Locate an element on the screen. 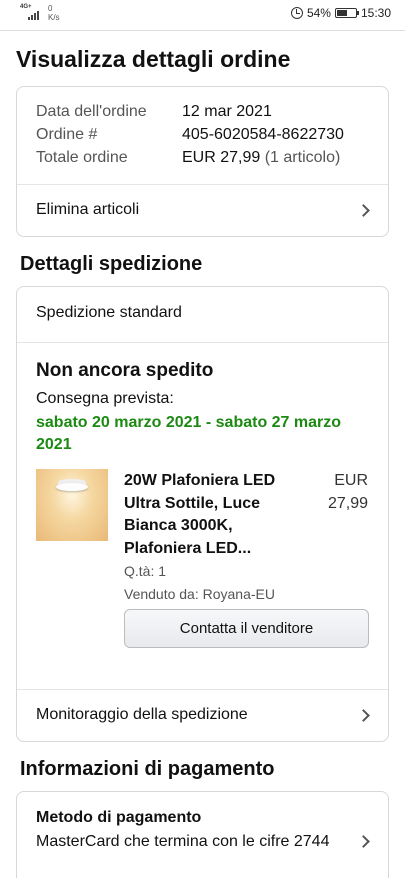 The height and width of the screenshot is (878, 405). row-divider is located at coordinates (202, 342).